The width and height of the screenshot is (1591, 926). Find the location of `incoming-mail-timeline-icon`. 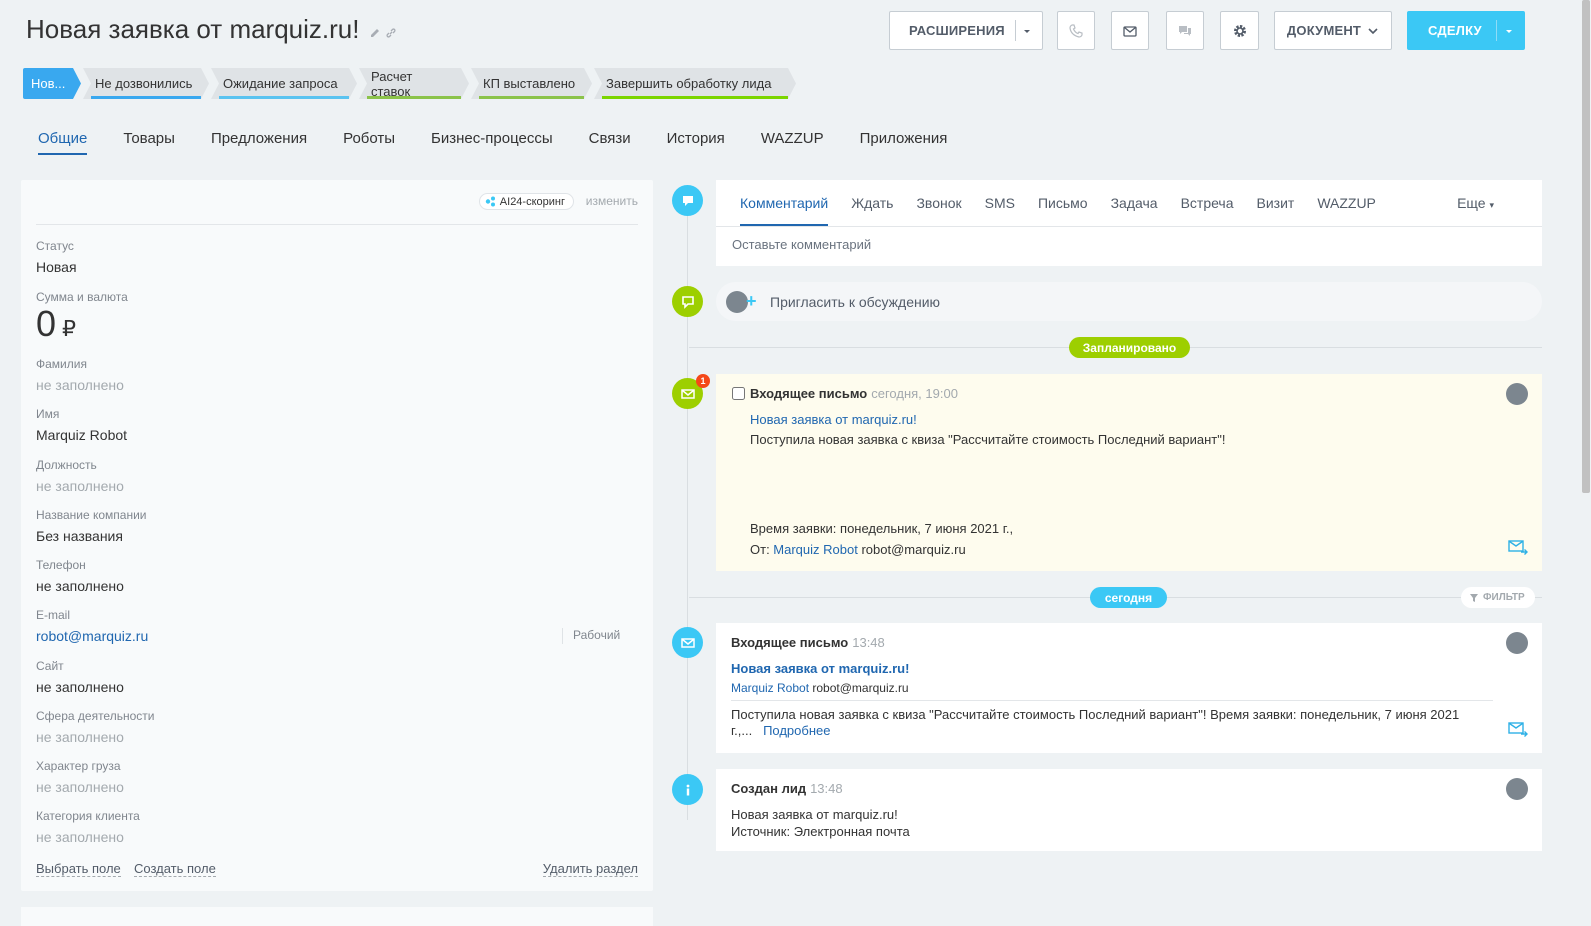

incoming-mail-timeline-icon is located at coordinates (687, 642).